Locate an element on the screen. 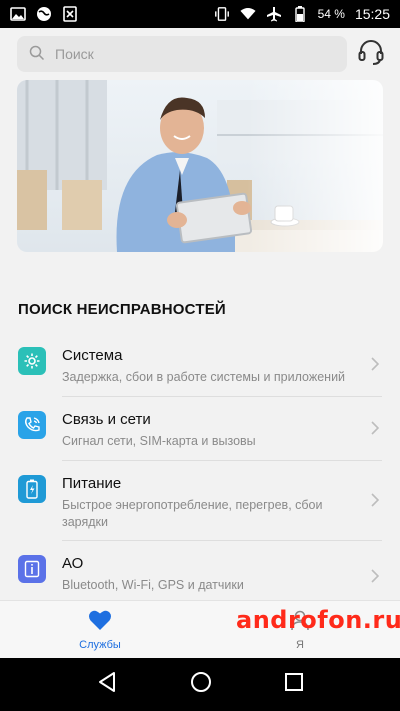 Image resolution: width=400 pixels, height=711 pixels. status-bar: 54 % 15:25 is located at coordinates (200, 14).